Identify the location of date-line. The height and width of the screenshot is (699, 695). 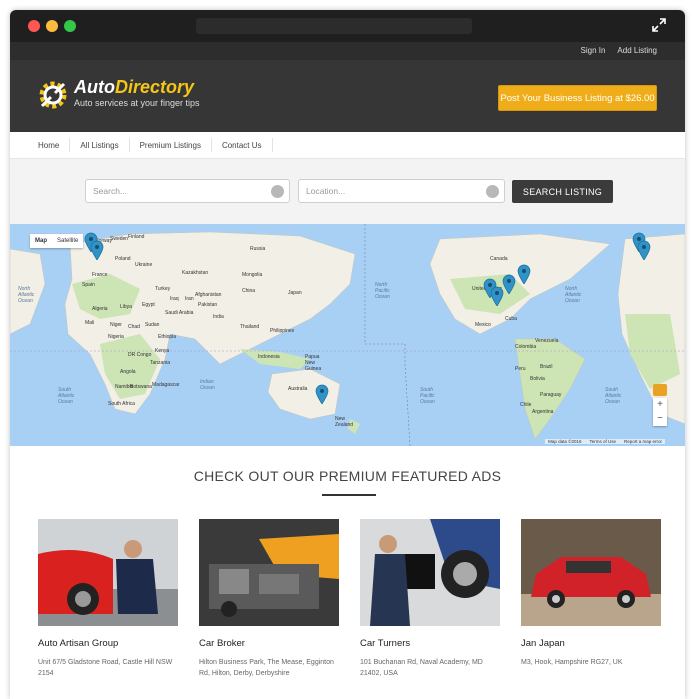
(387, 335).